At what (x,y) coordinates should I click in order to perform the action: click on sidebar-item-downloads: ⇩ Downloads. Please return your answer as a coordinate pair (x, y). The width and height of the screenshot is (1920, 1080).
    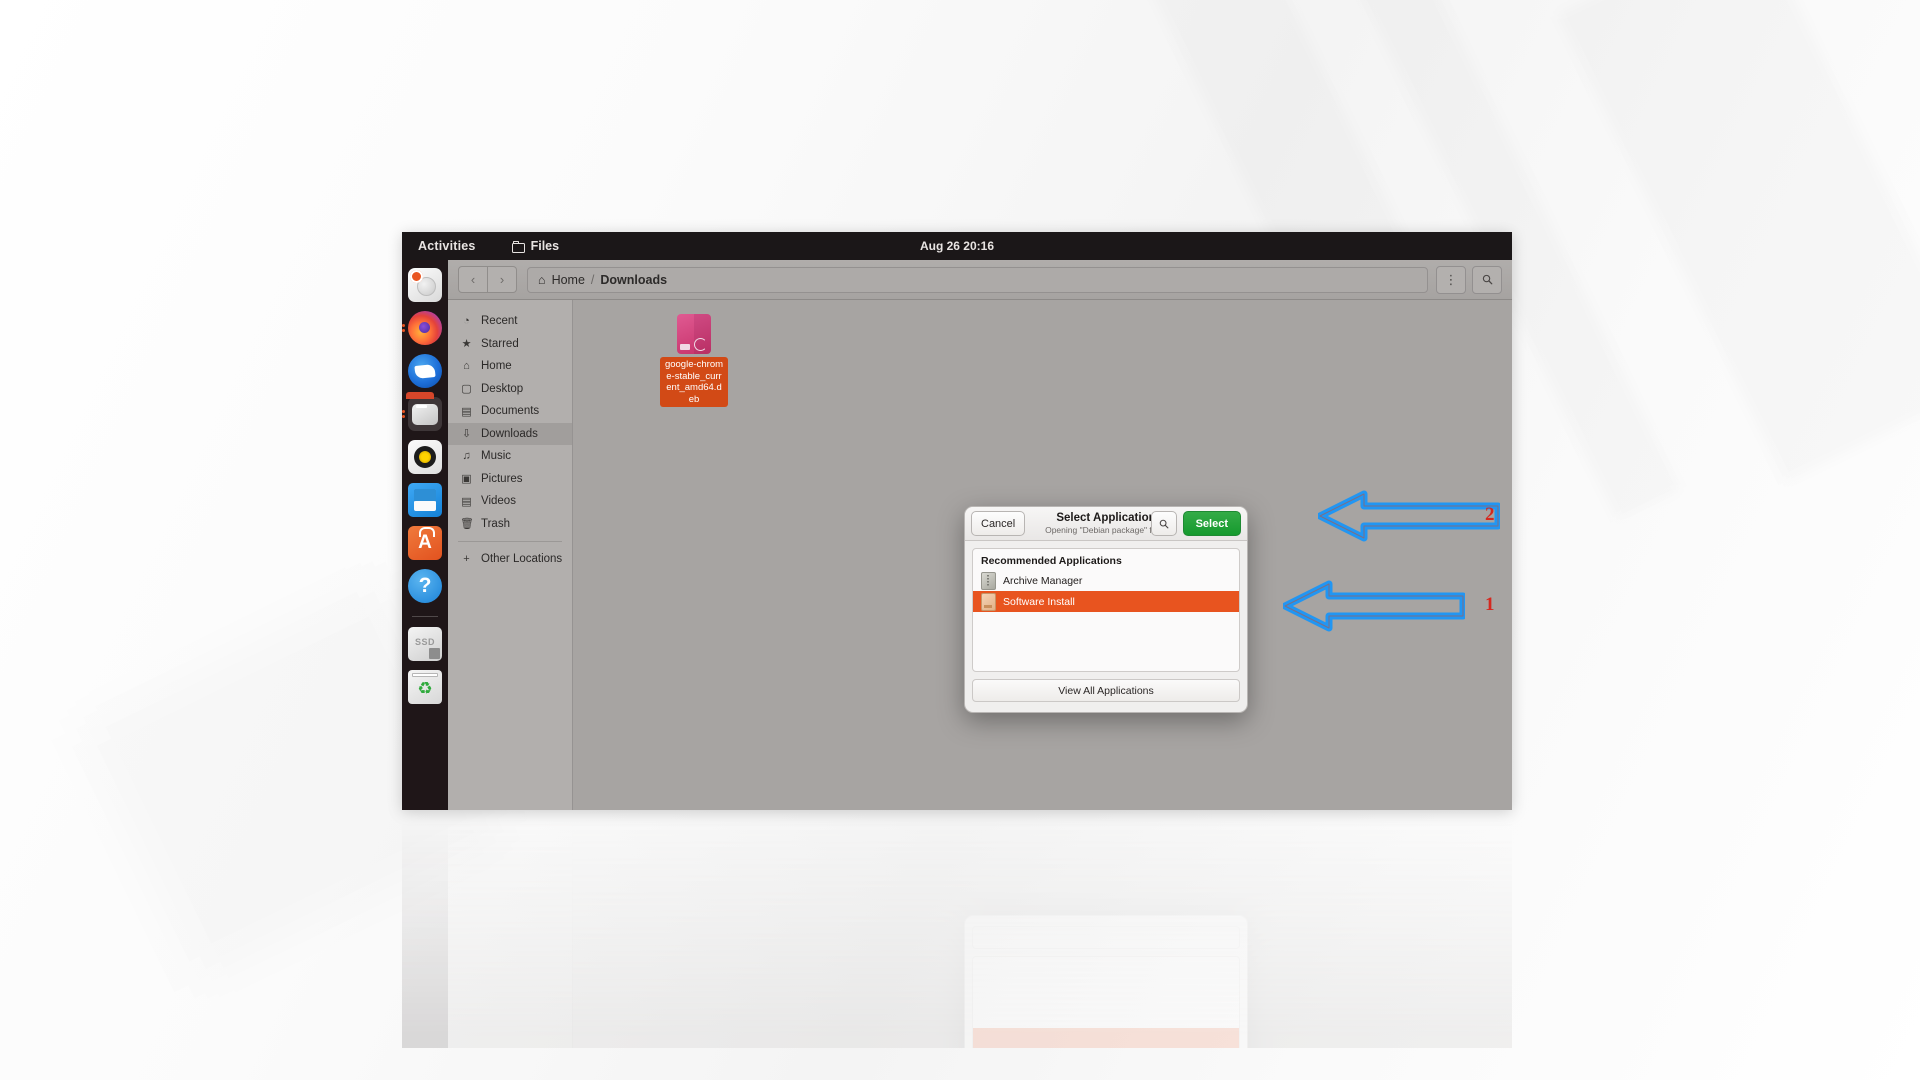
    Looking at the image, I should click on (510, 433).